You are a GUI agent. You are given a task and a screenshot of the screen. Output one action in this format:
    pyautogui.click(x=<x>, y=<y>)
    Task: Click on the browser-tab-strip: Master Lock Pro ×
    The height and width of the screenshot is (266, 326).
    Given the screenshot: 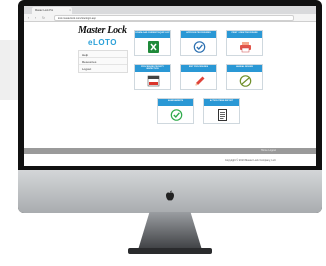 What is the action you would take?
    pyautogui.click(x=170, y=10)
    